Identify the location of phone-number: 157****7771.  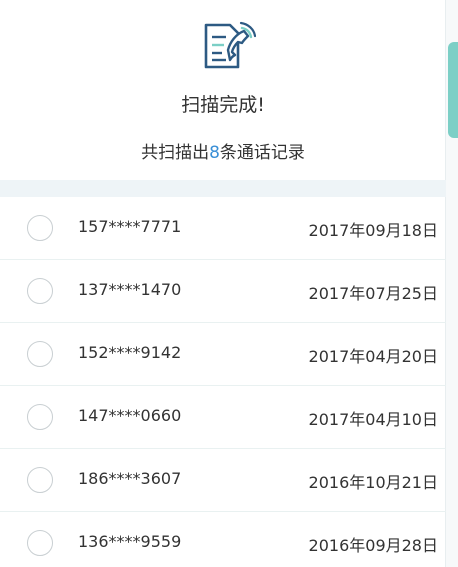
(130, 226).